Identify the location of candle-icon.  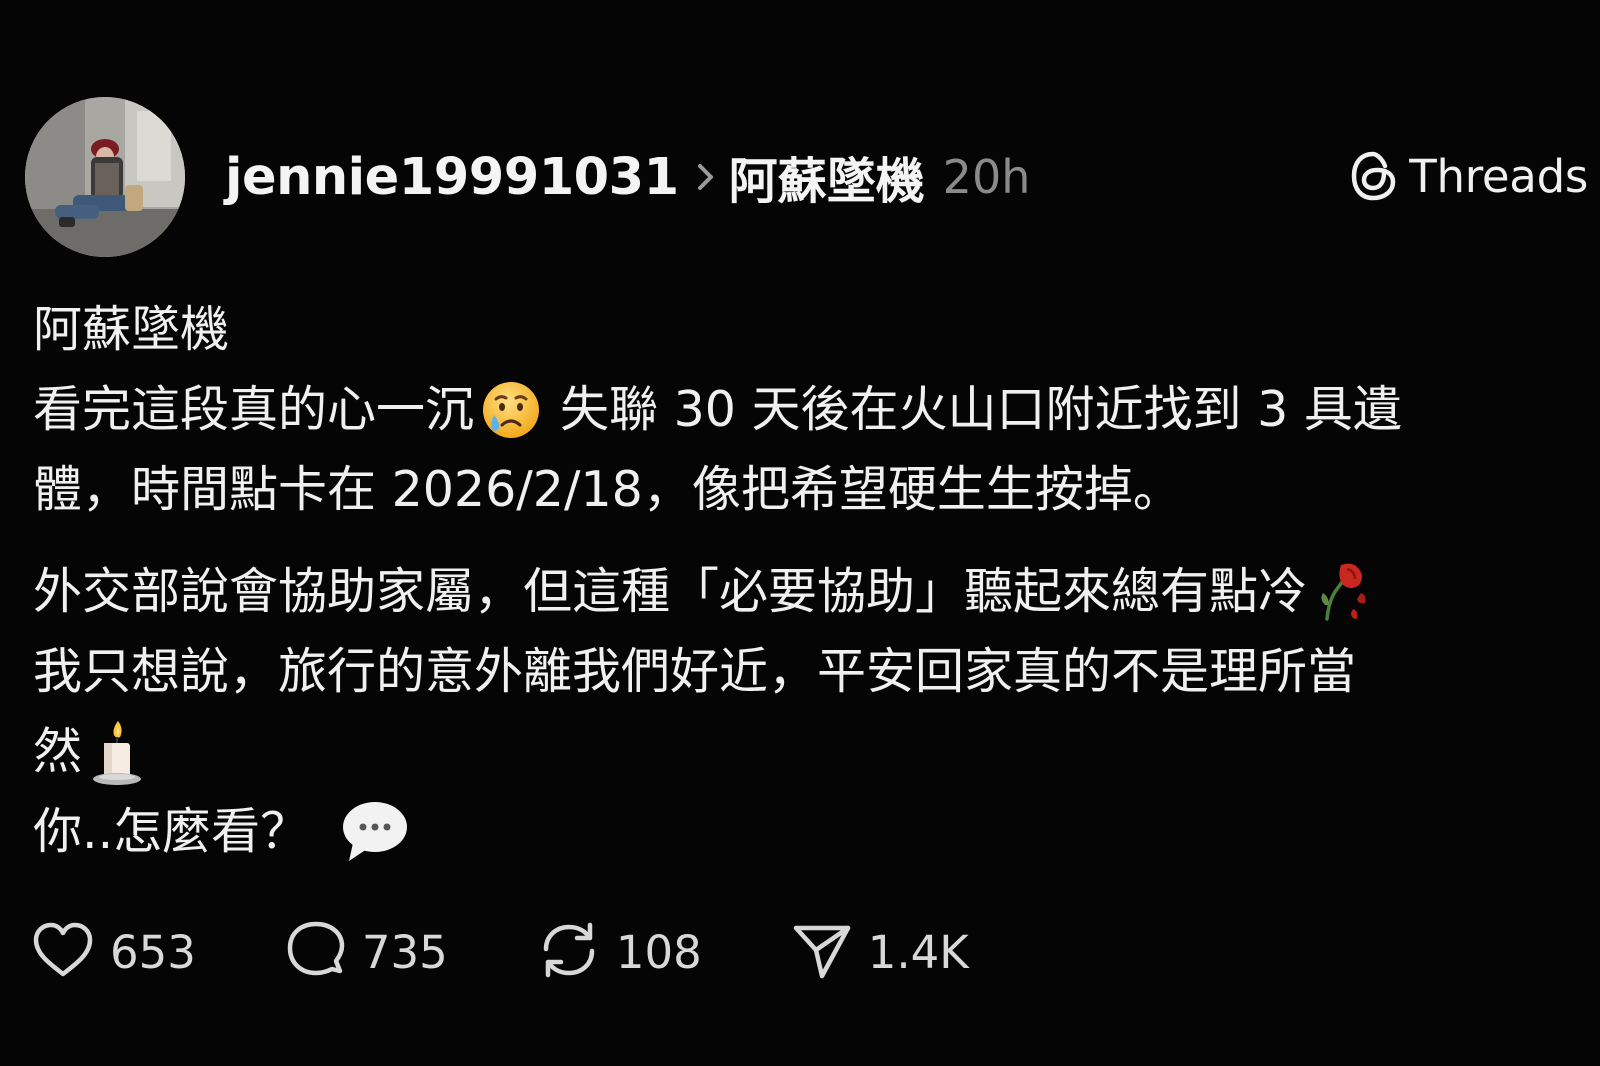
(117, 752).